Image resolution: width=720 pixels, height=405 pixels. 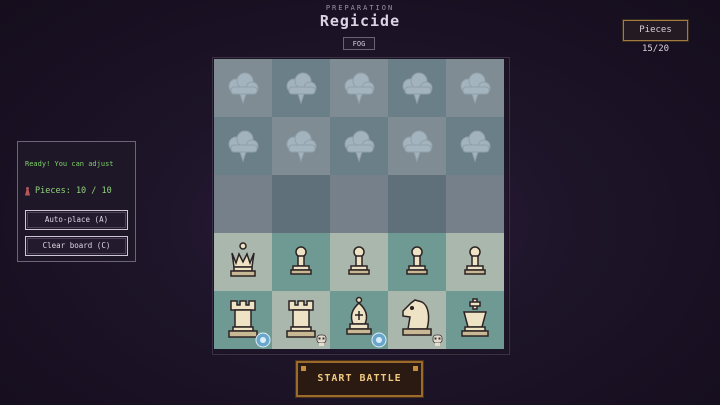 I want to click on king-piece-cell, so click(x=475, y=320).